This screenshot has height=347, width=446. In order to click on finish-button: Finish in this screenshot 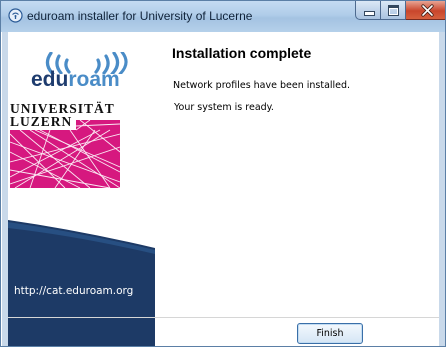, I will do `click(330, 333)`.